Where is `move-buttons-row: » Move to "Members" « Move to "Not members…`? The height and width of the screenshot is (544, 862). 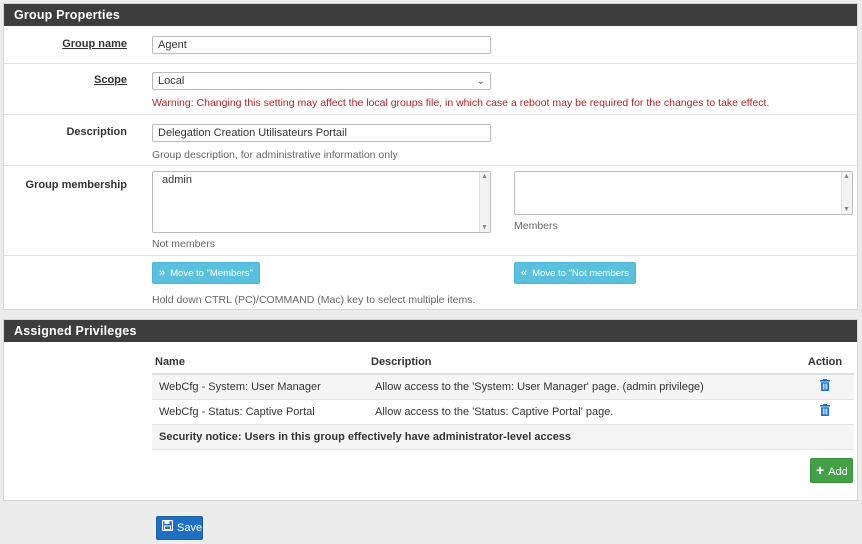
move-buttons-row: » Move to "Members" « Move to "Not members… is located at coordinates (430, 283).